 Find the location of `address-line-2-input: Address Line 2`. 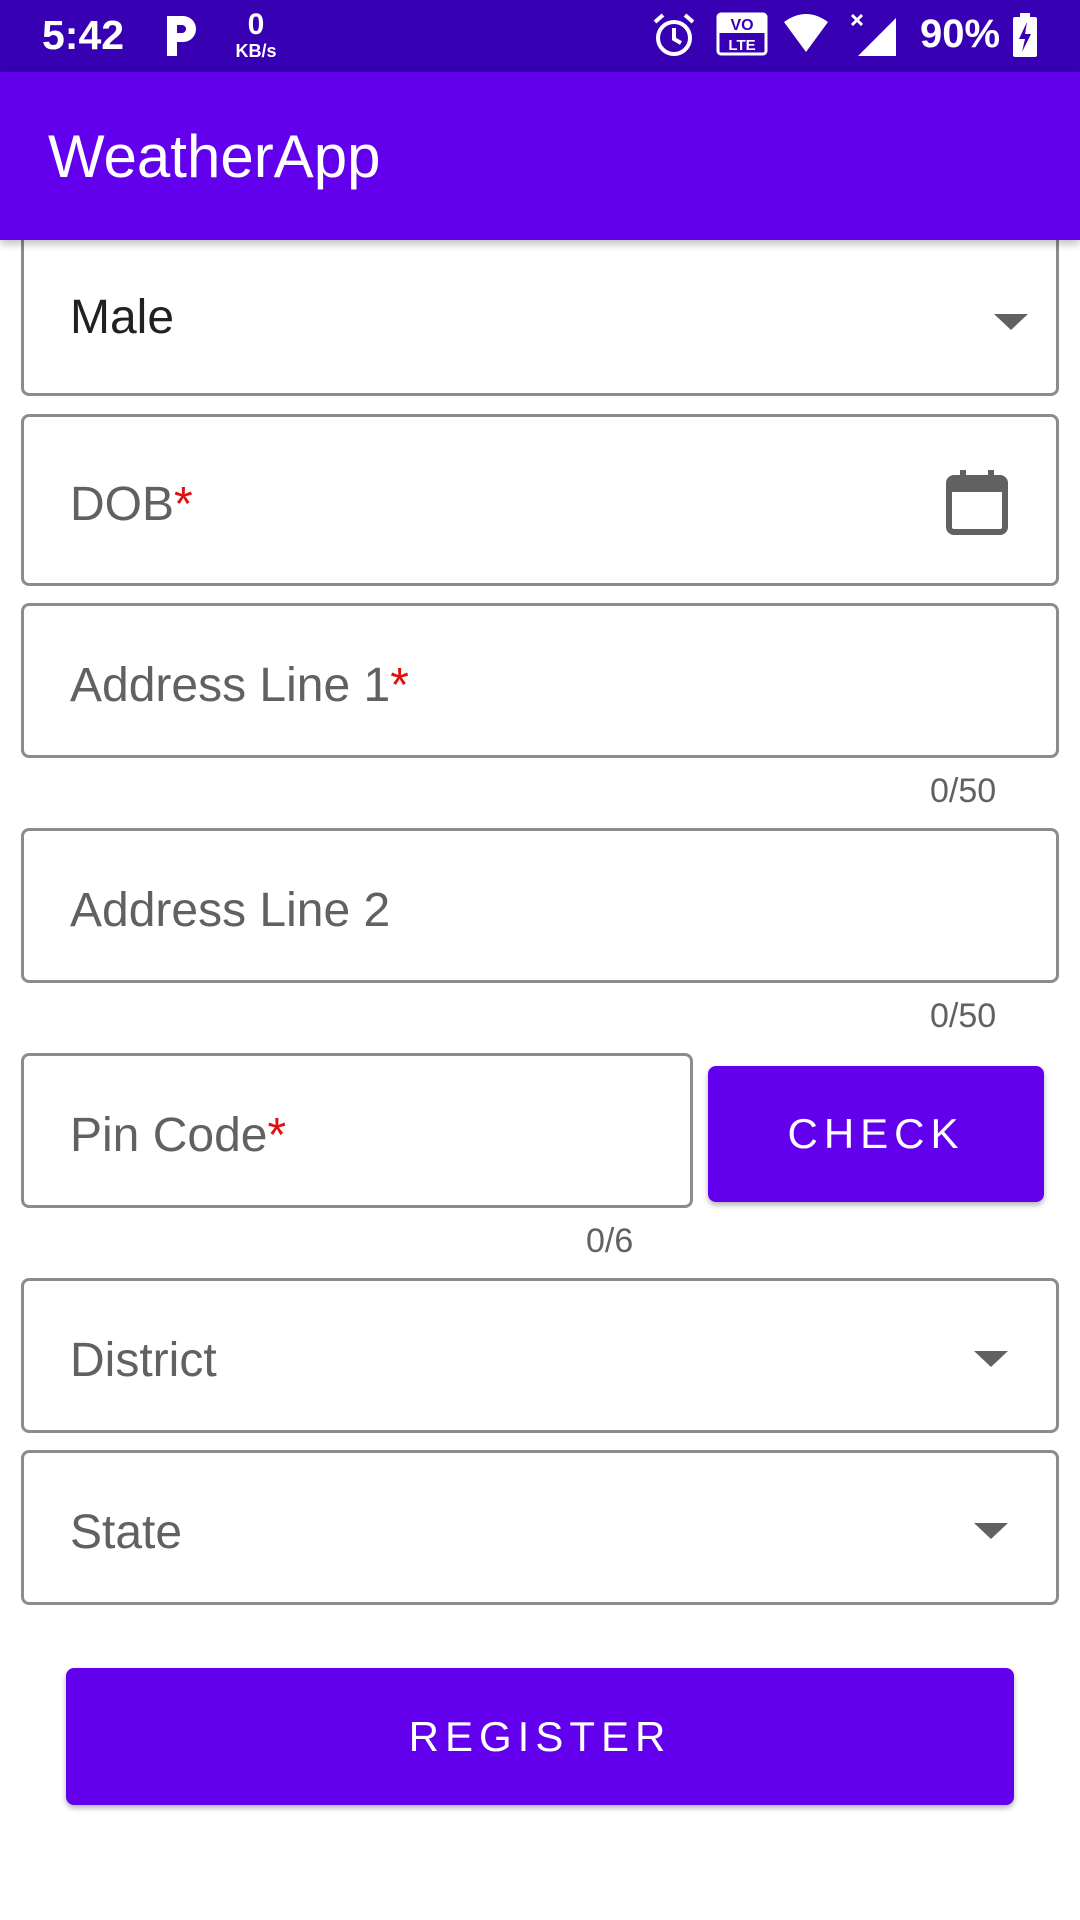

address-line-2-input: Address Line 2 is located at coordinates (540, 905).